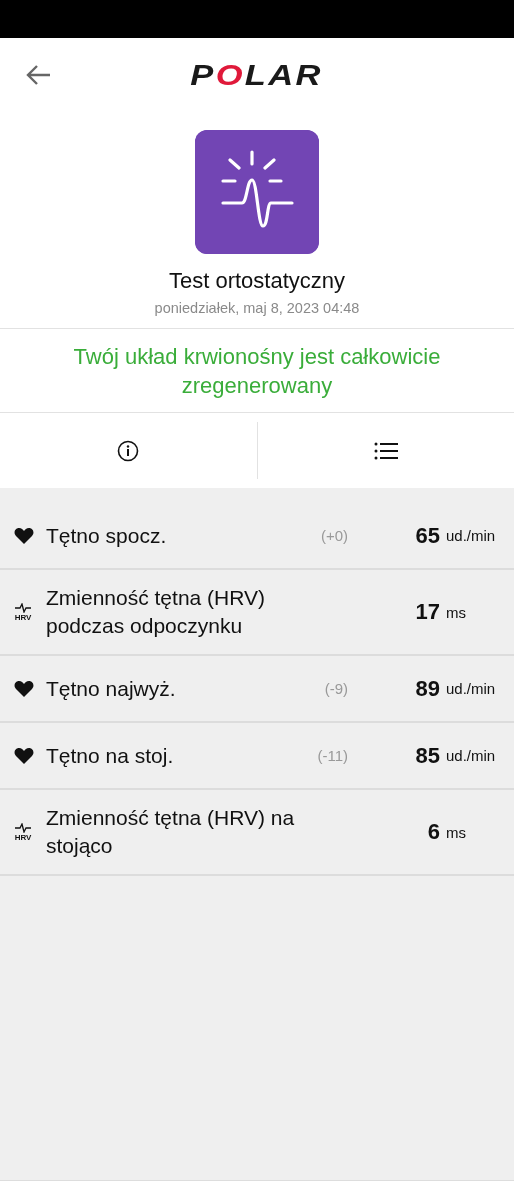 The height and width of the screenshot is (1200, 514). I want to click on orthostatic-test-icon, so click(257, 192).